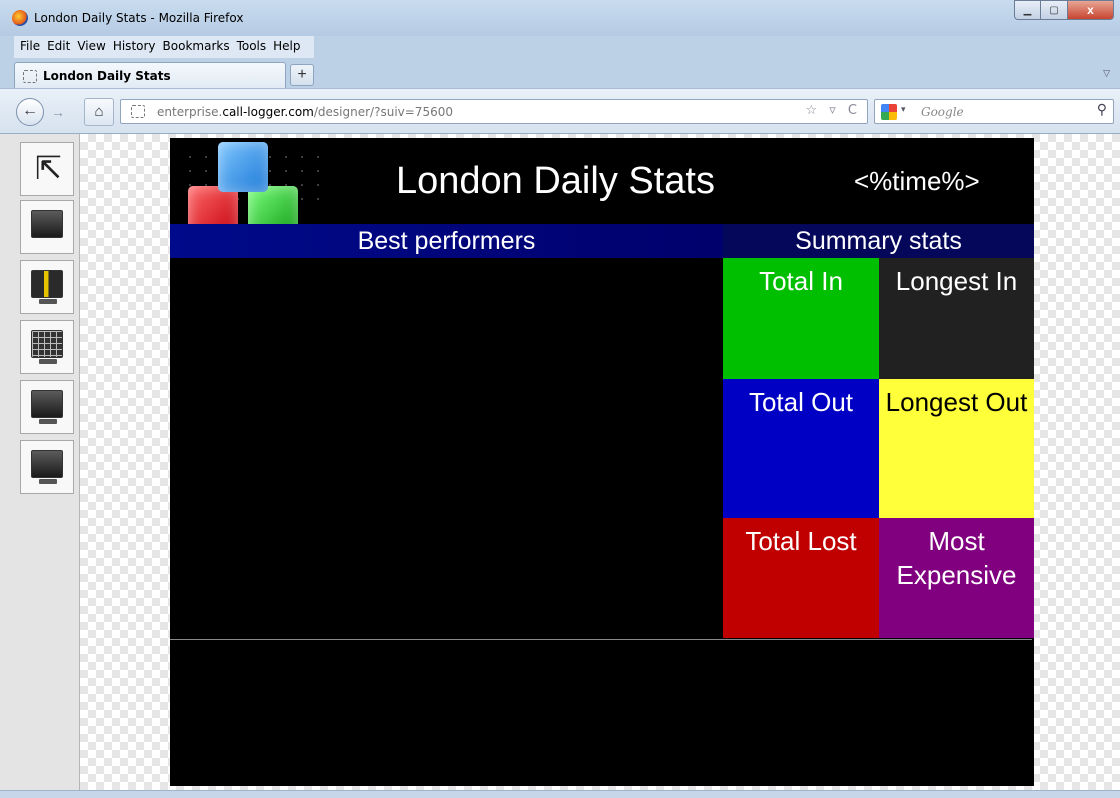 The width and height of the screenshot is (1120, 798). What do you see at coordinates (801, 578) in the screenshot?
I see `tile-total-lost: Total Lost` at bounding box center [801, 578].